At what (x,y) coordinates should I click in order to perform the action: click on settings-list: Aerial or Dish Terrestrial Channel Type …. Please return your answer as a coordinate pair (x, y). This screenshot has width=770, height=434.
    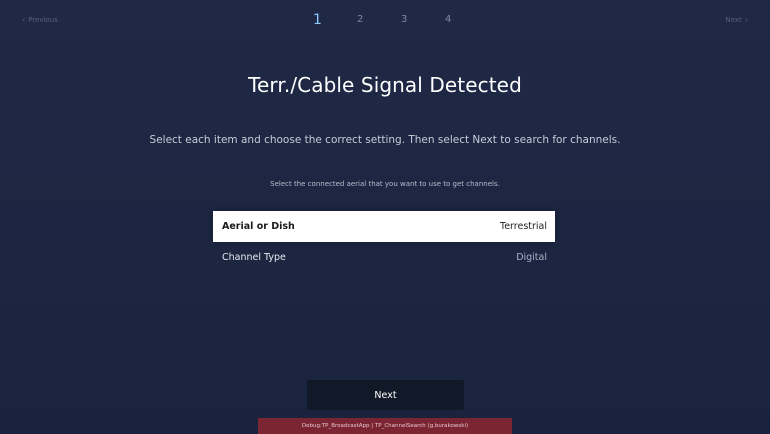
    Looking at the image, I should click on (384, 242).